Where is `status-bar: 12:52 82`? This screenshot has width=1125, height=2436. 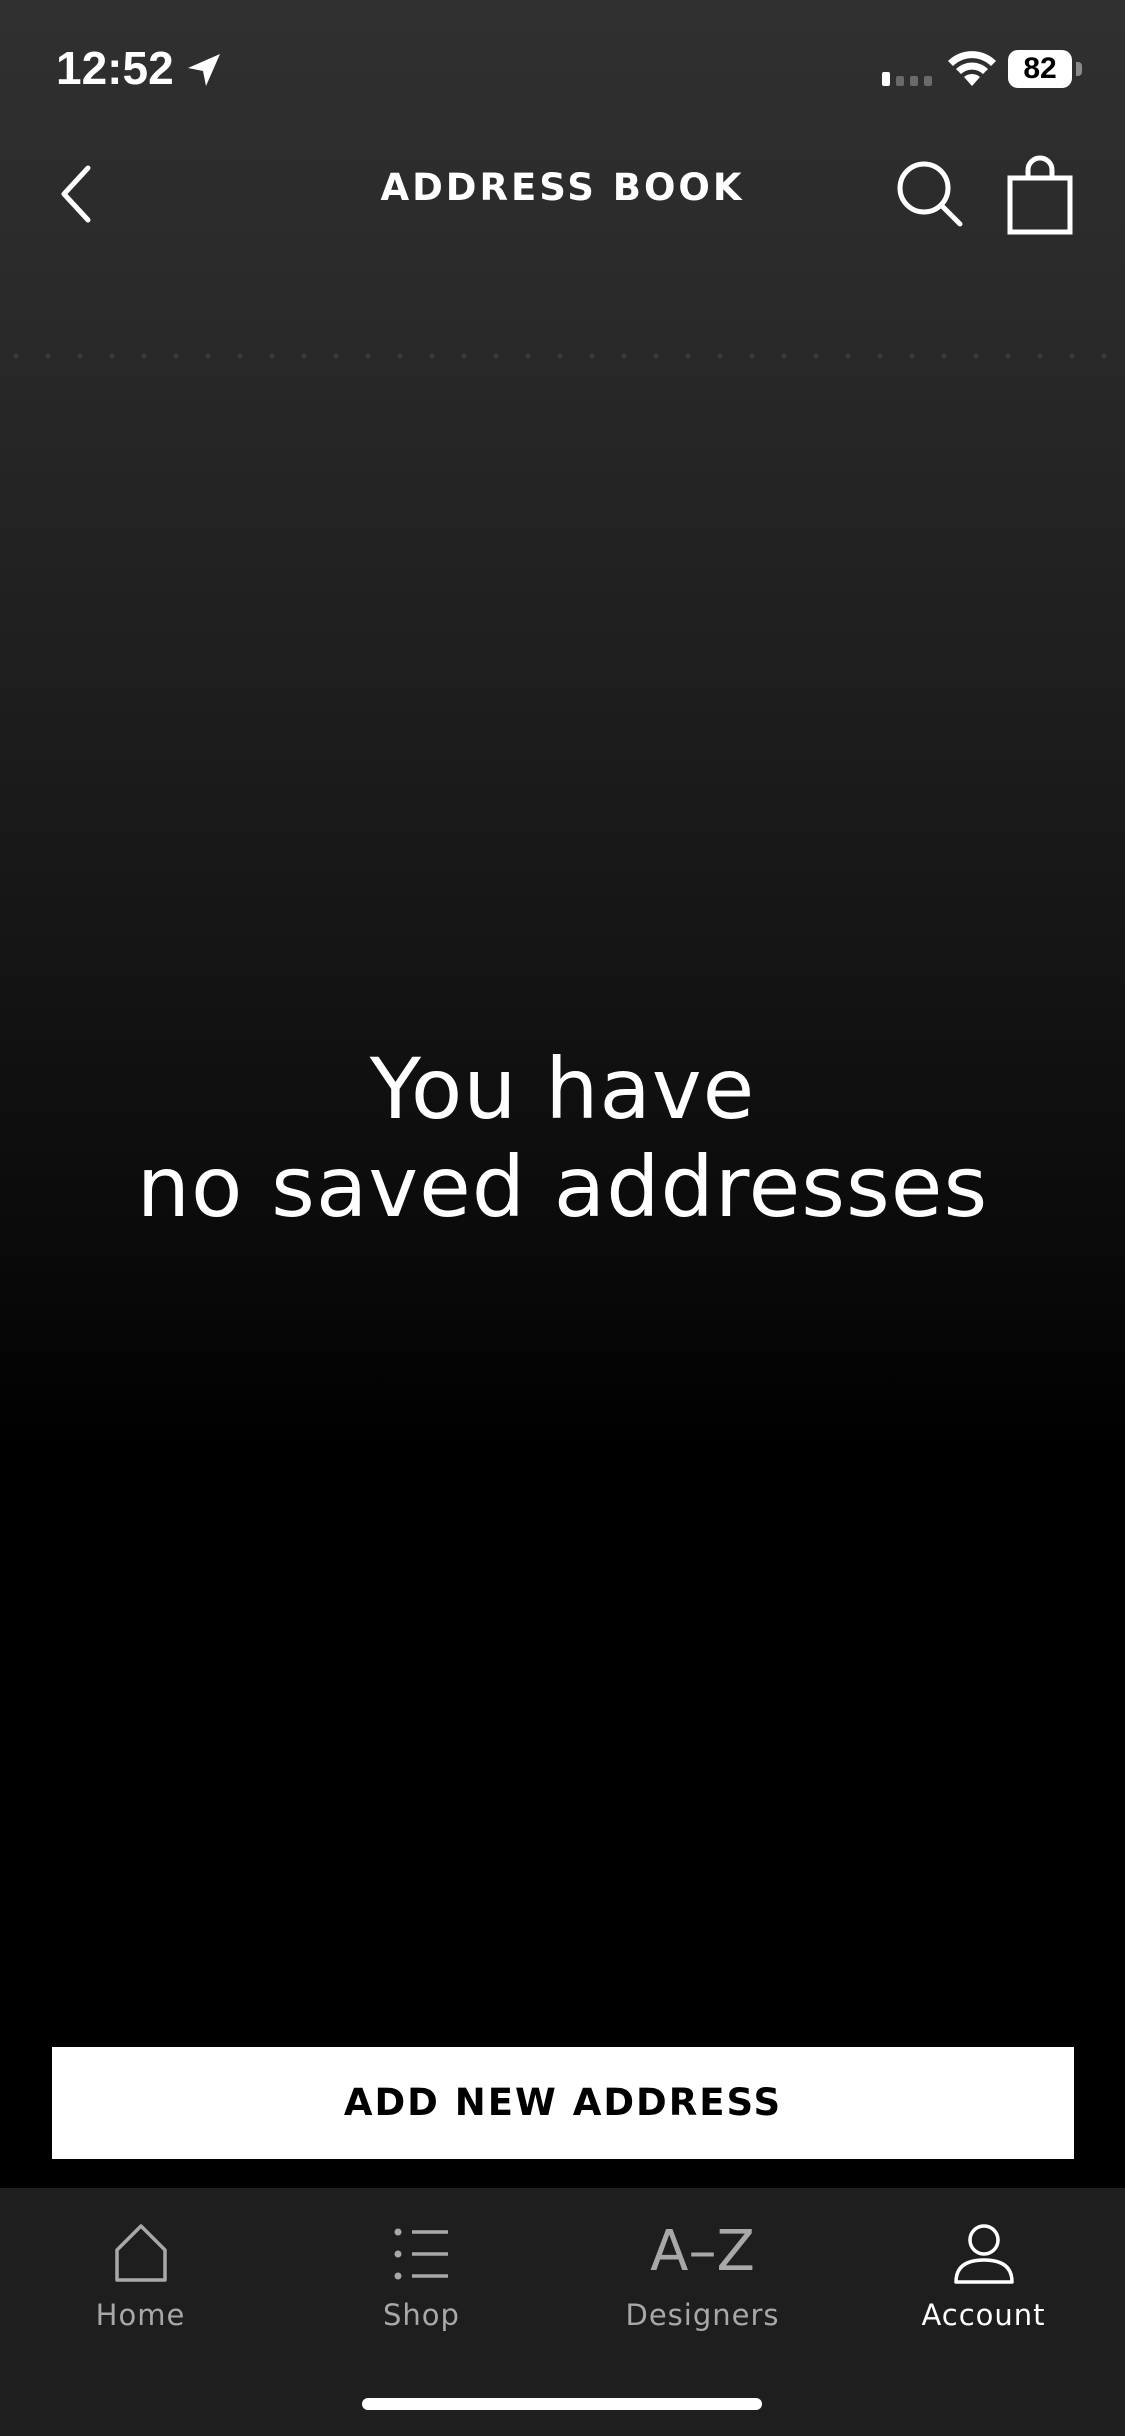 status-bar: 12:52 82 is located at coordinates (562, 70).